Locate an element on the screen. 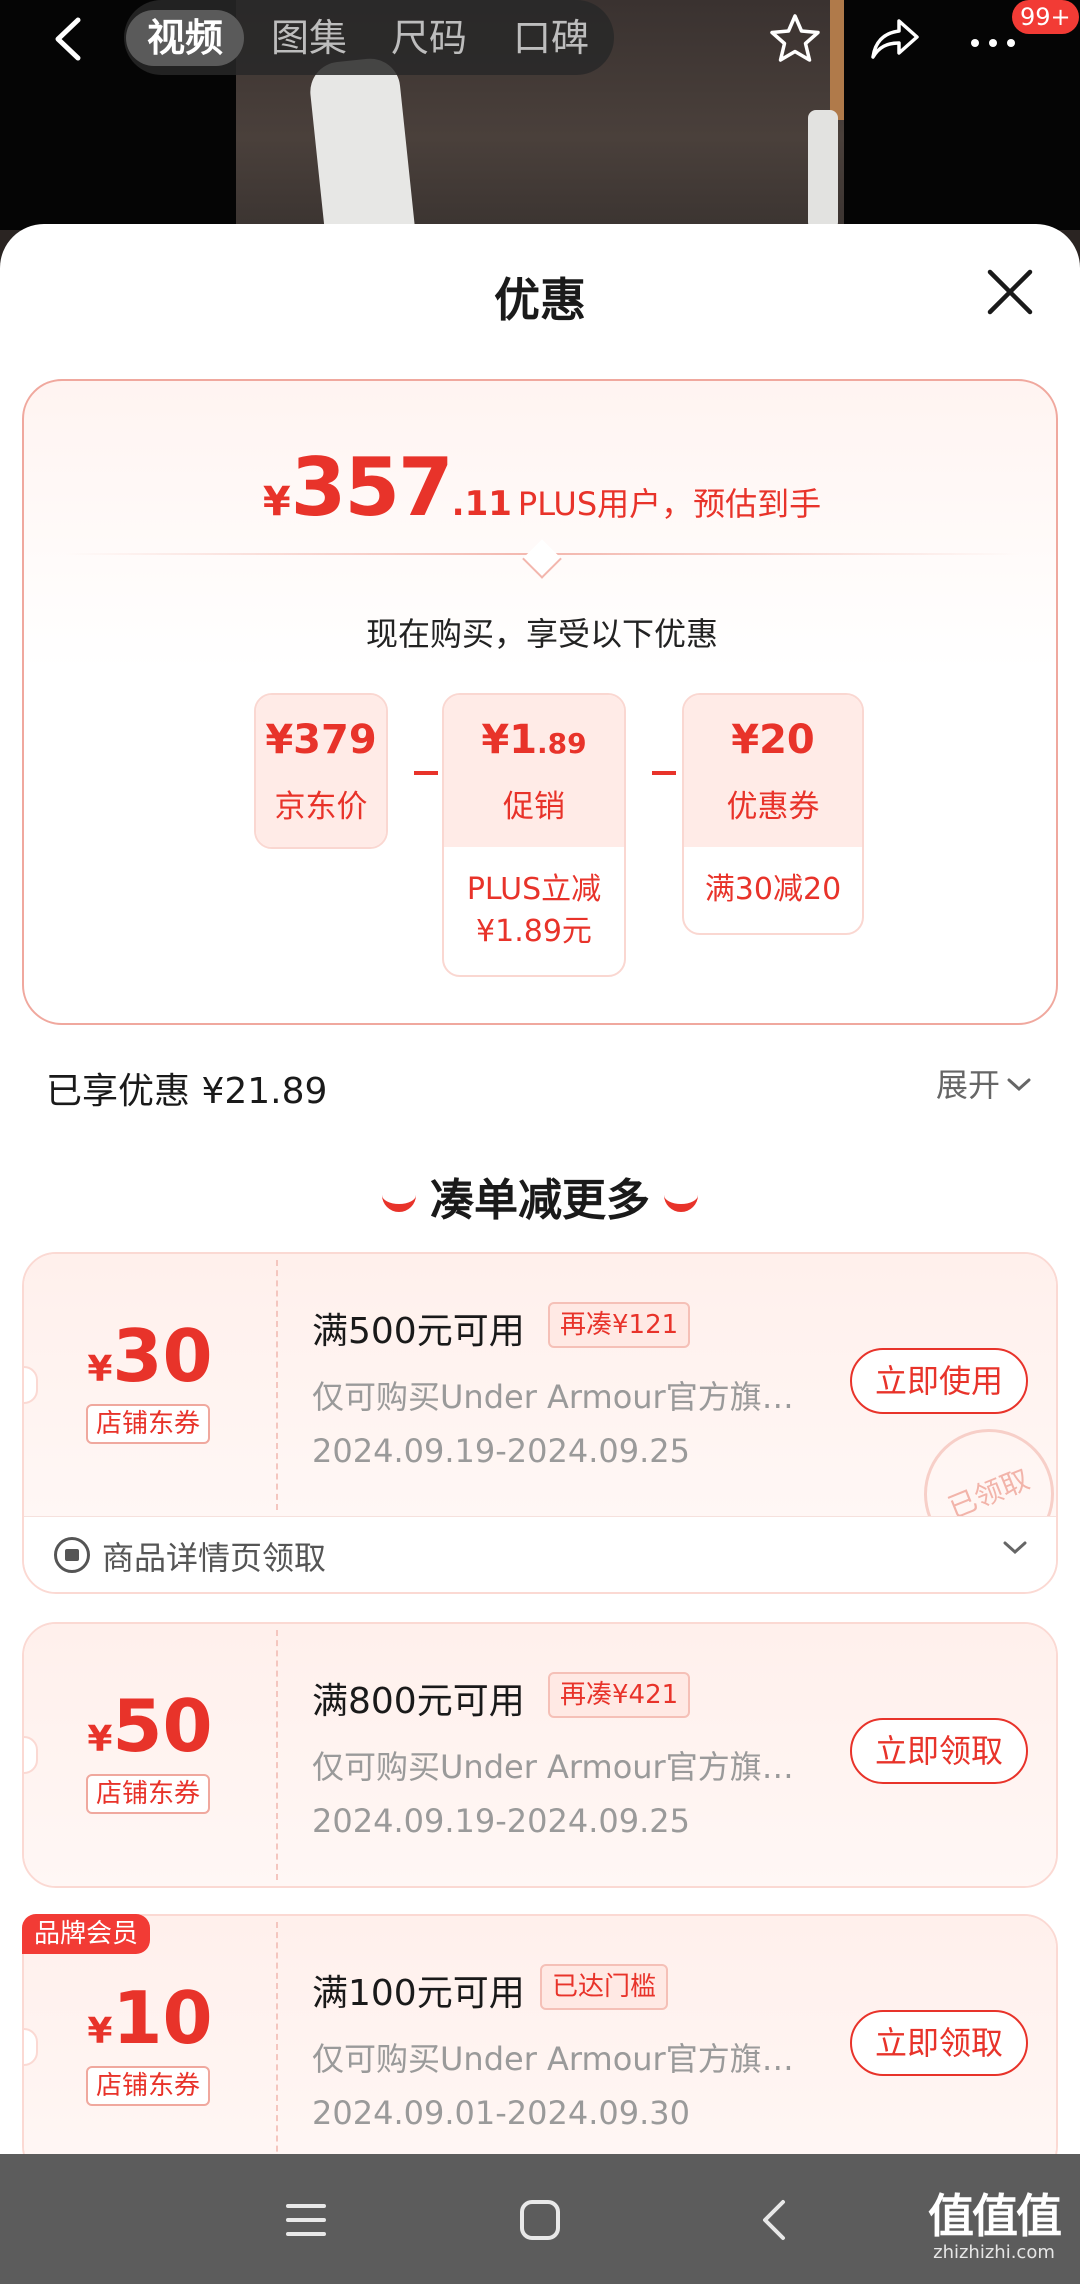 Image resolution: width=1080 pixels, height=2284 pixels. tab-gallery: 图集 is located at coordinates (309, 38).